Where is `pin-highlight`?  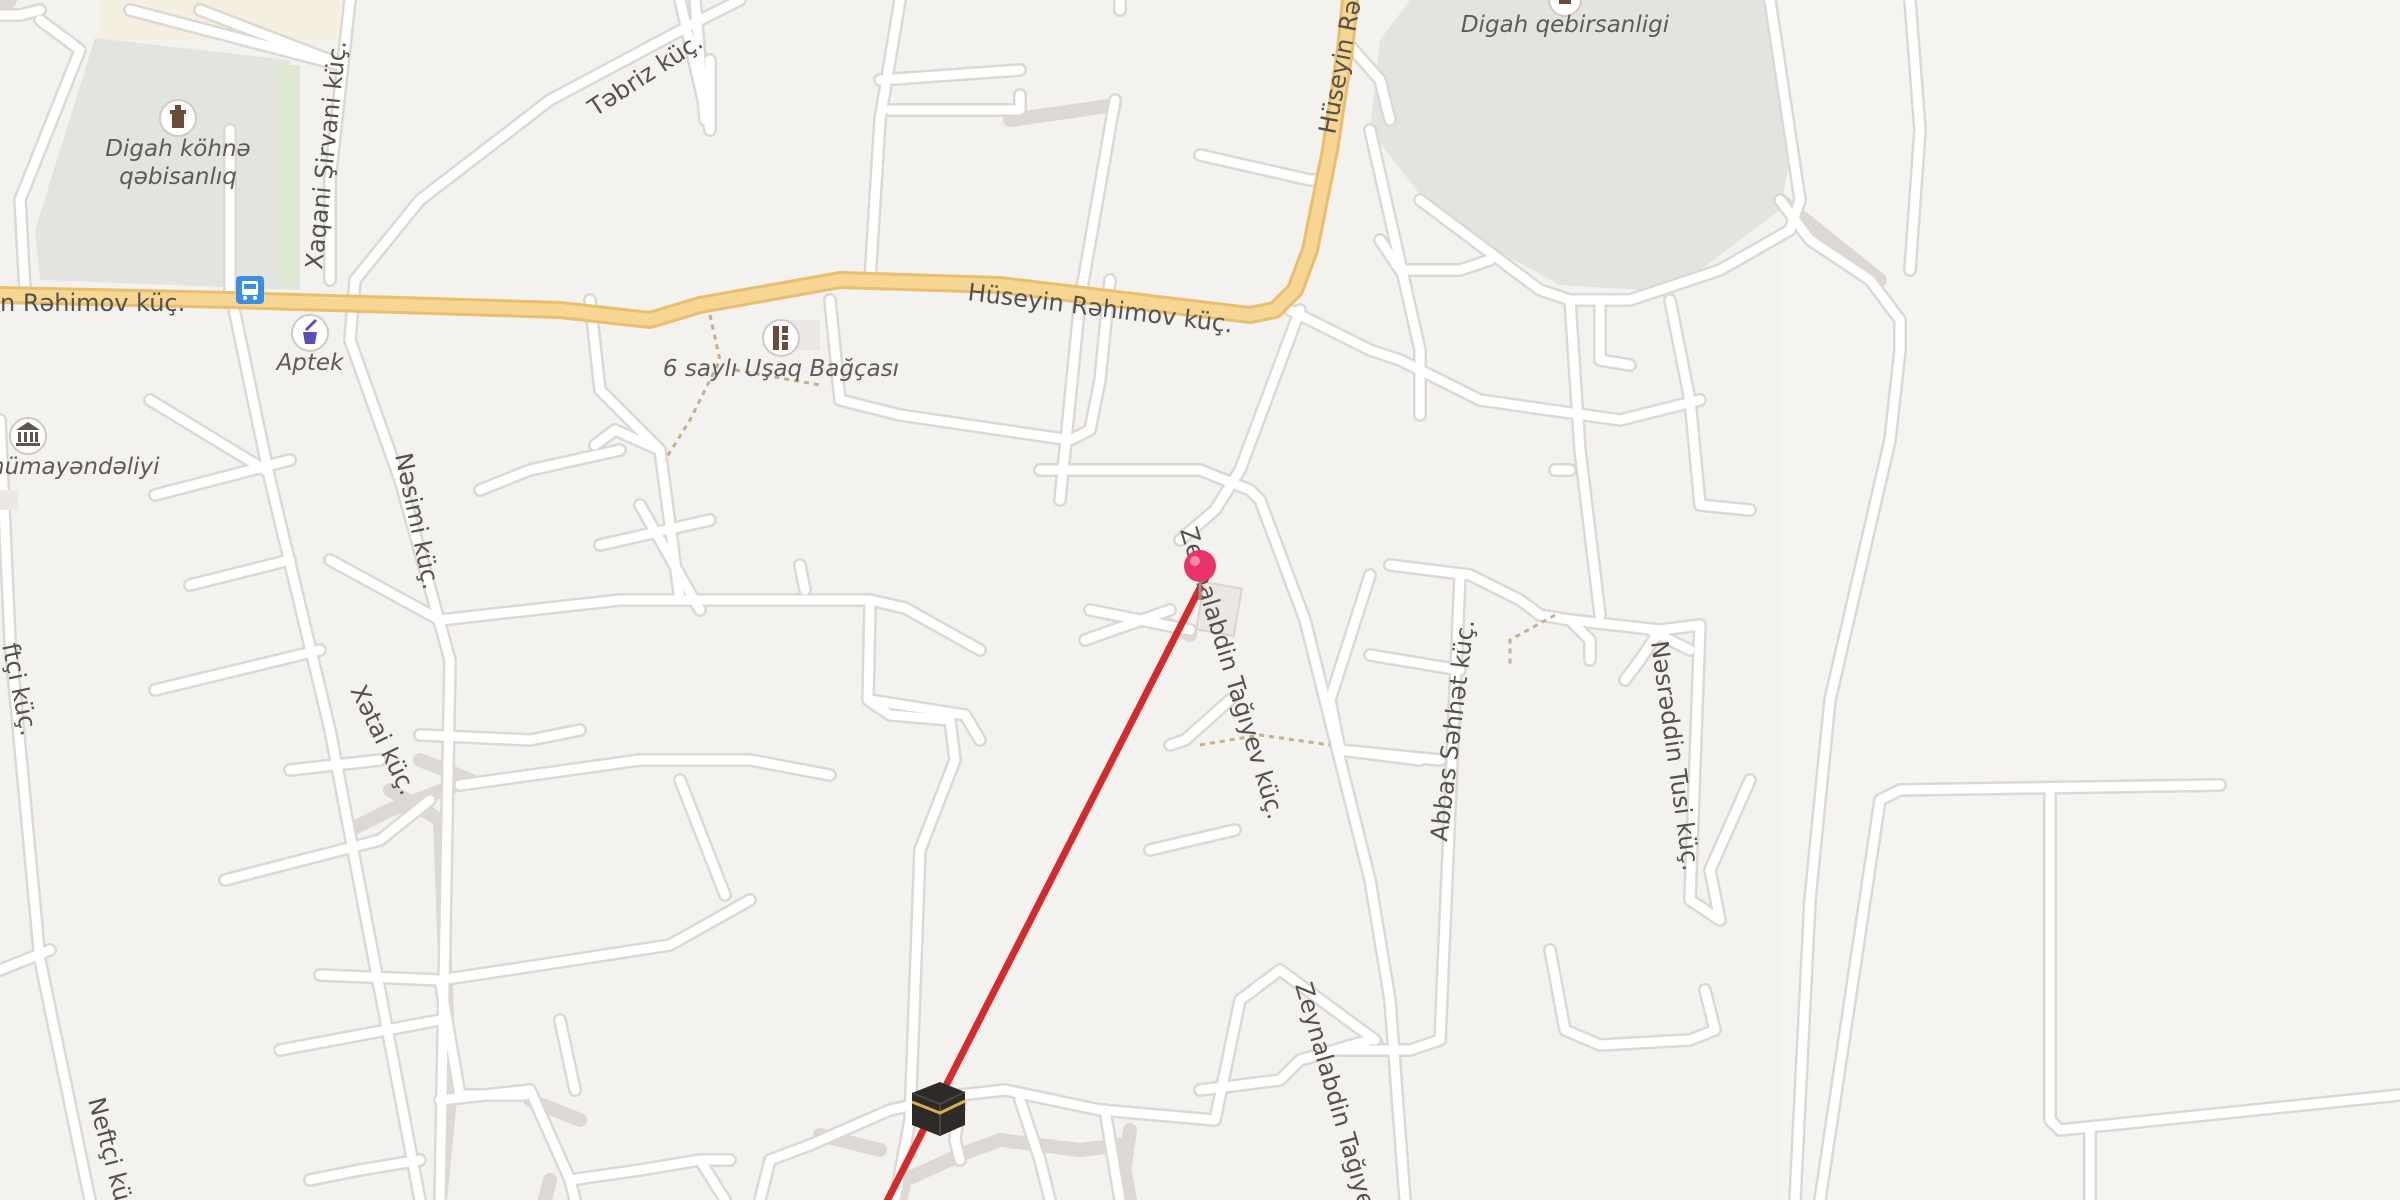
pin-highlight is located at coordinates (1195, 561).